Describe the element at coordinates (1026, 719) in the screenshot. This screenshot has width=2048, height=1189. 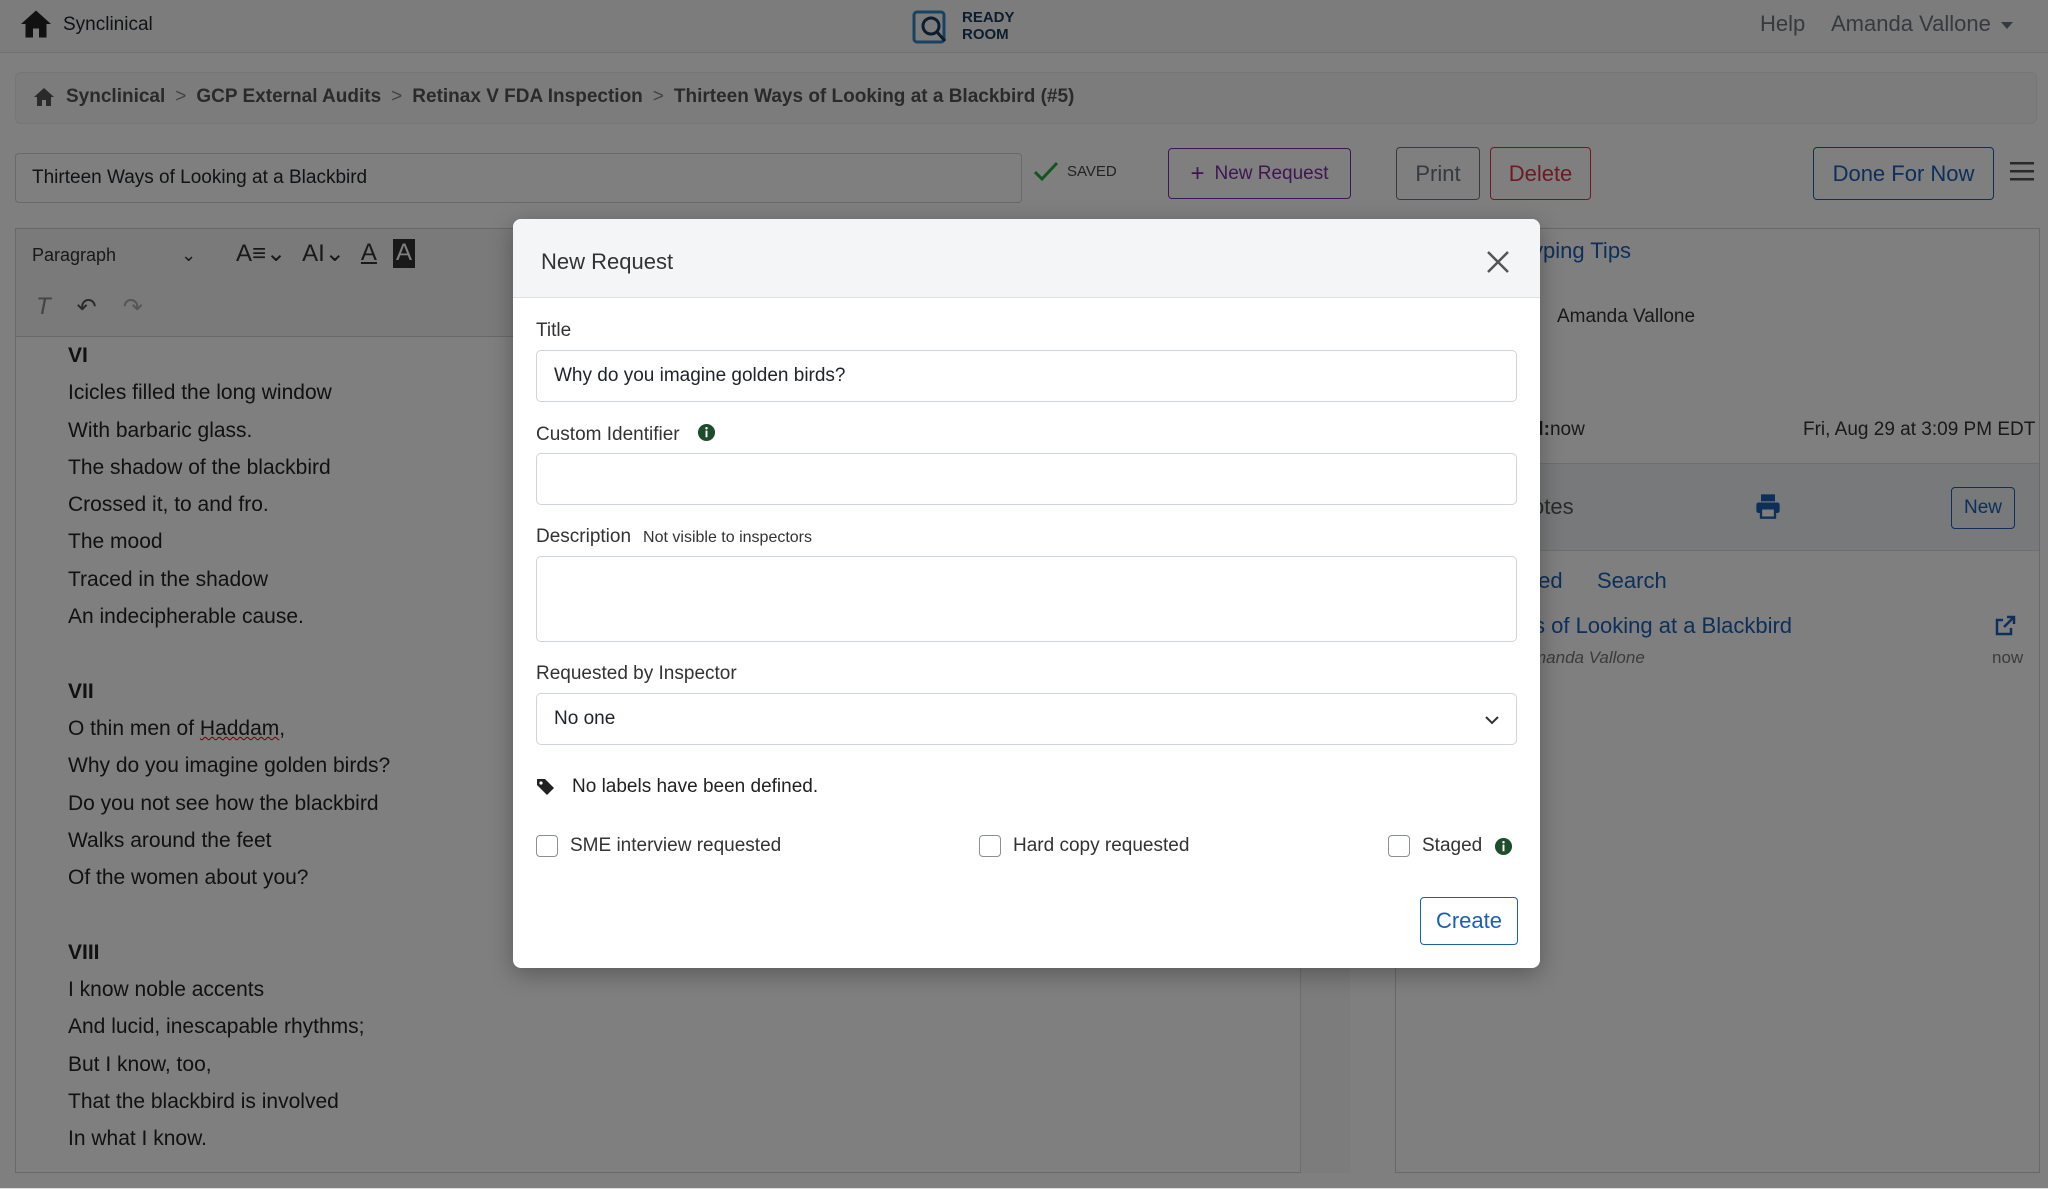
I see `requested-by-select: No one` at that location.